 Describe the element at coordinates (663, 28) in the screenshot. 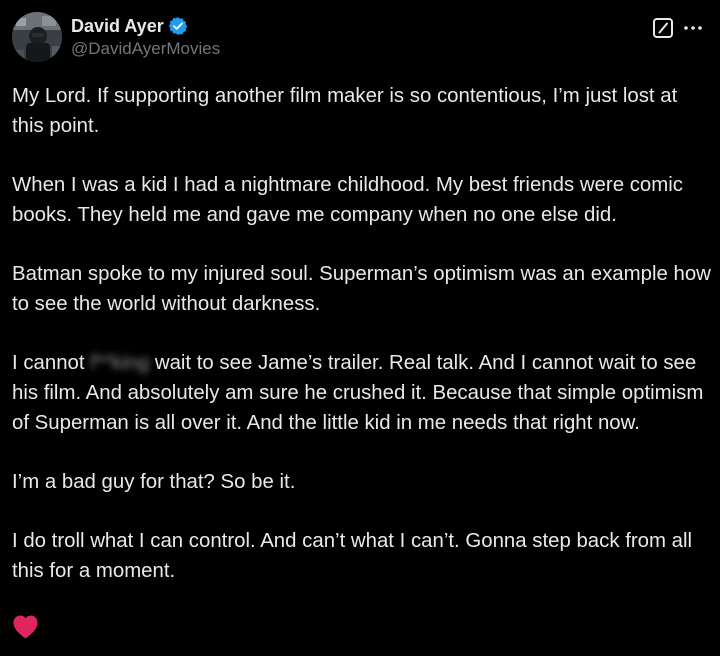

I see `slash-box-icon` at that location.